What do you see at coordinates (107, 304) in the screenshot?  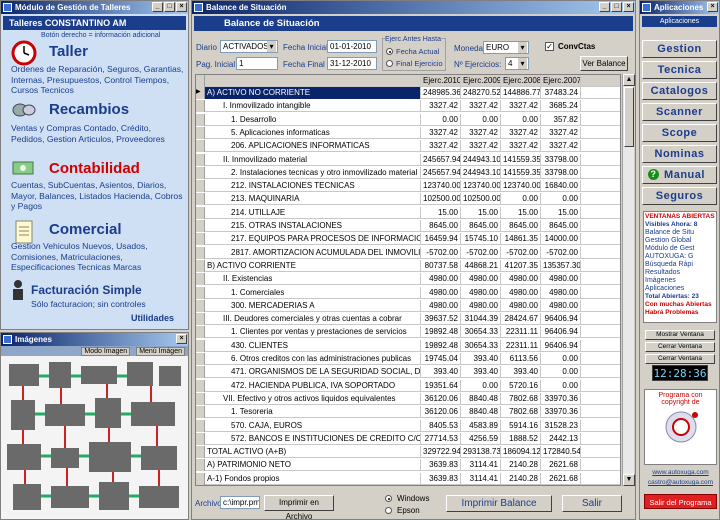 I see `facturacion-desc: Sólo facturacion; sin controles` at bounding box center [107, 304].